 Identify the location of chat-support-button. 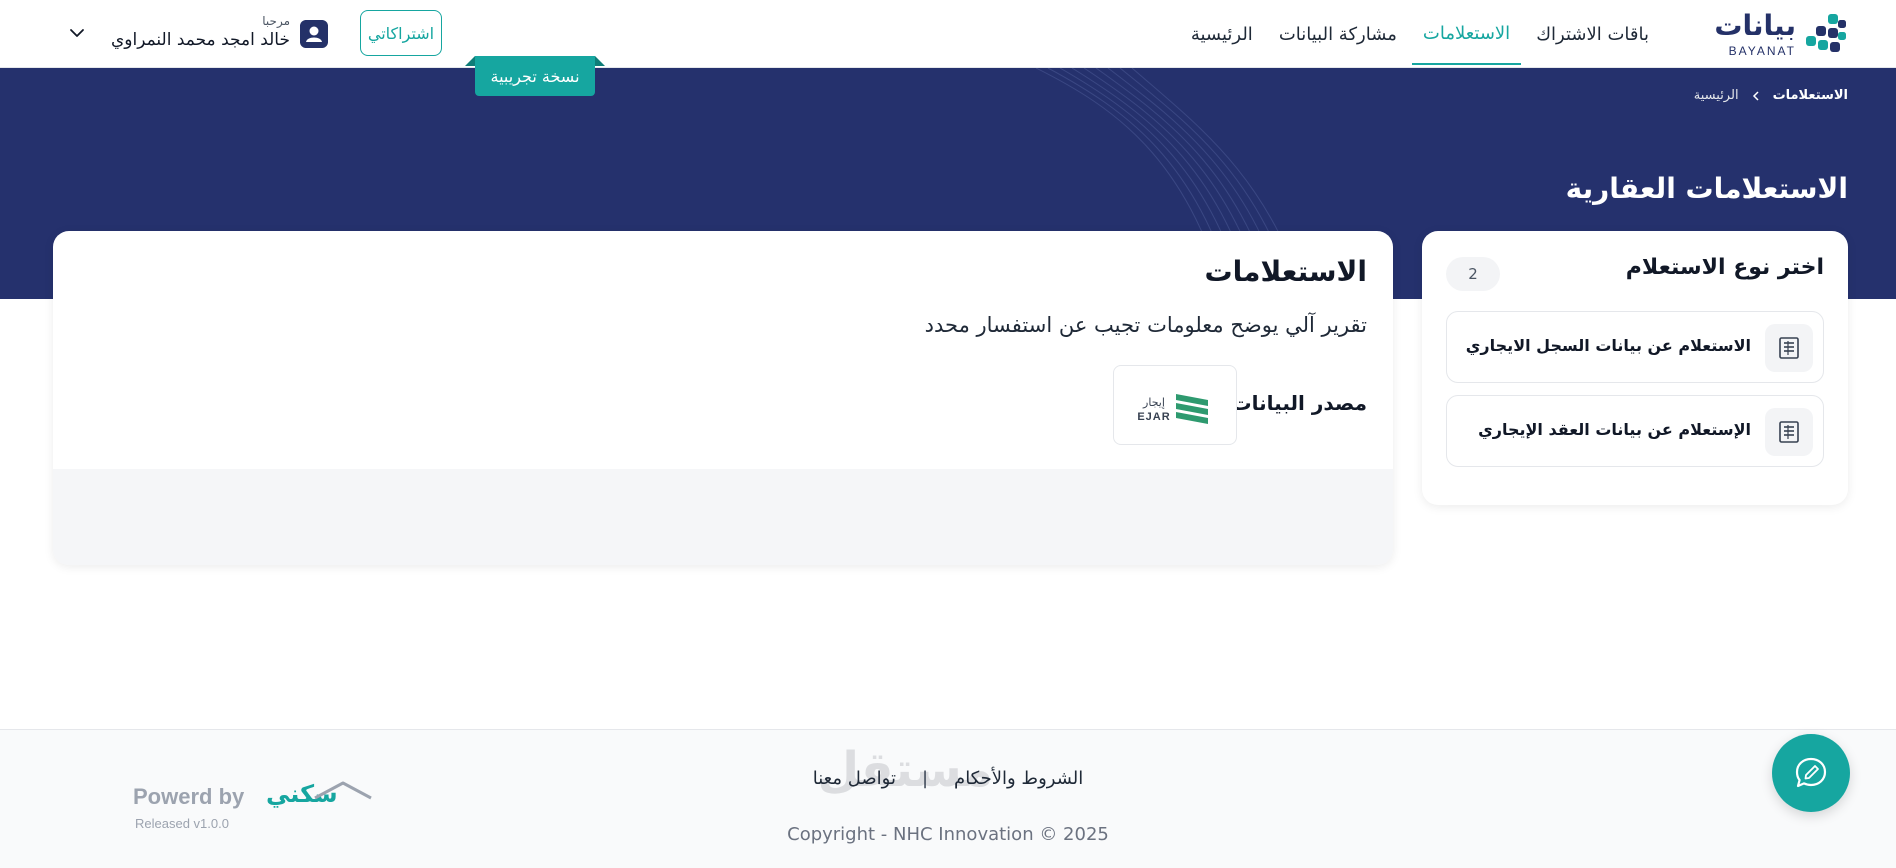
(1811, 773).